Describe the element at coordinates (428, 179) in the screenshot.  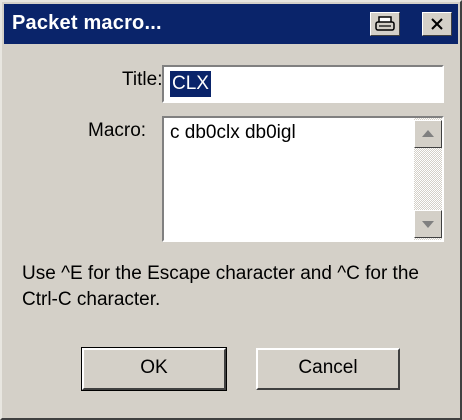
I see `macro-scrollbar` at that location.